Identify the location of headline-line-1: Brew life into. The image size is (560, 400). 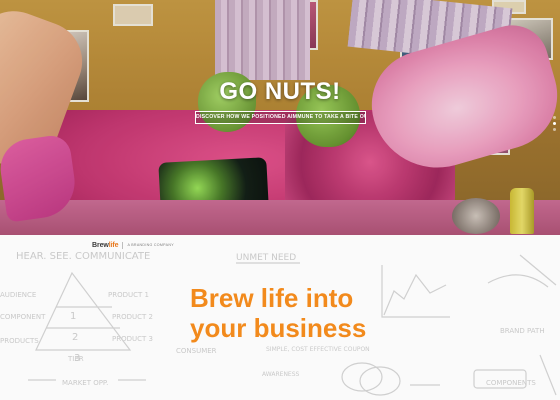
(272, 298).